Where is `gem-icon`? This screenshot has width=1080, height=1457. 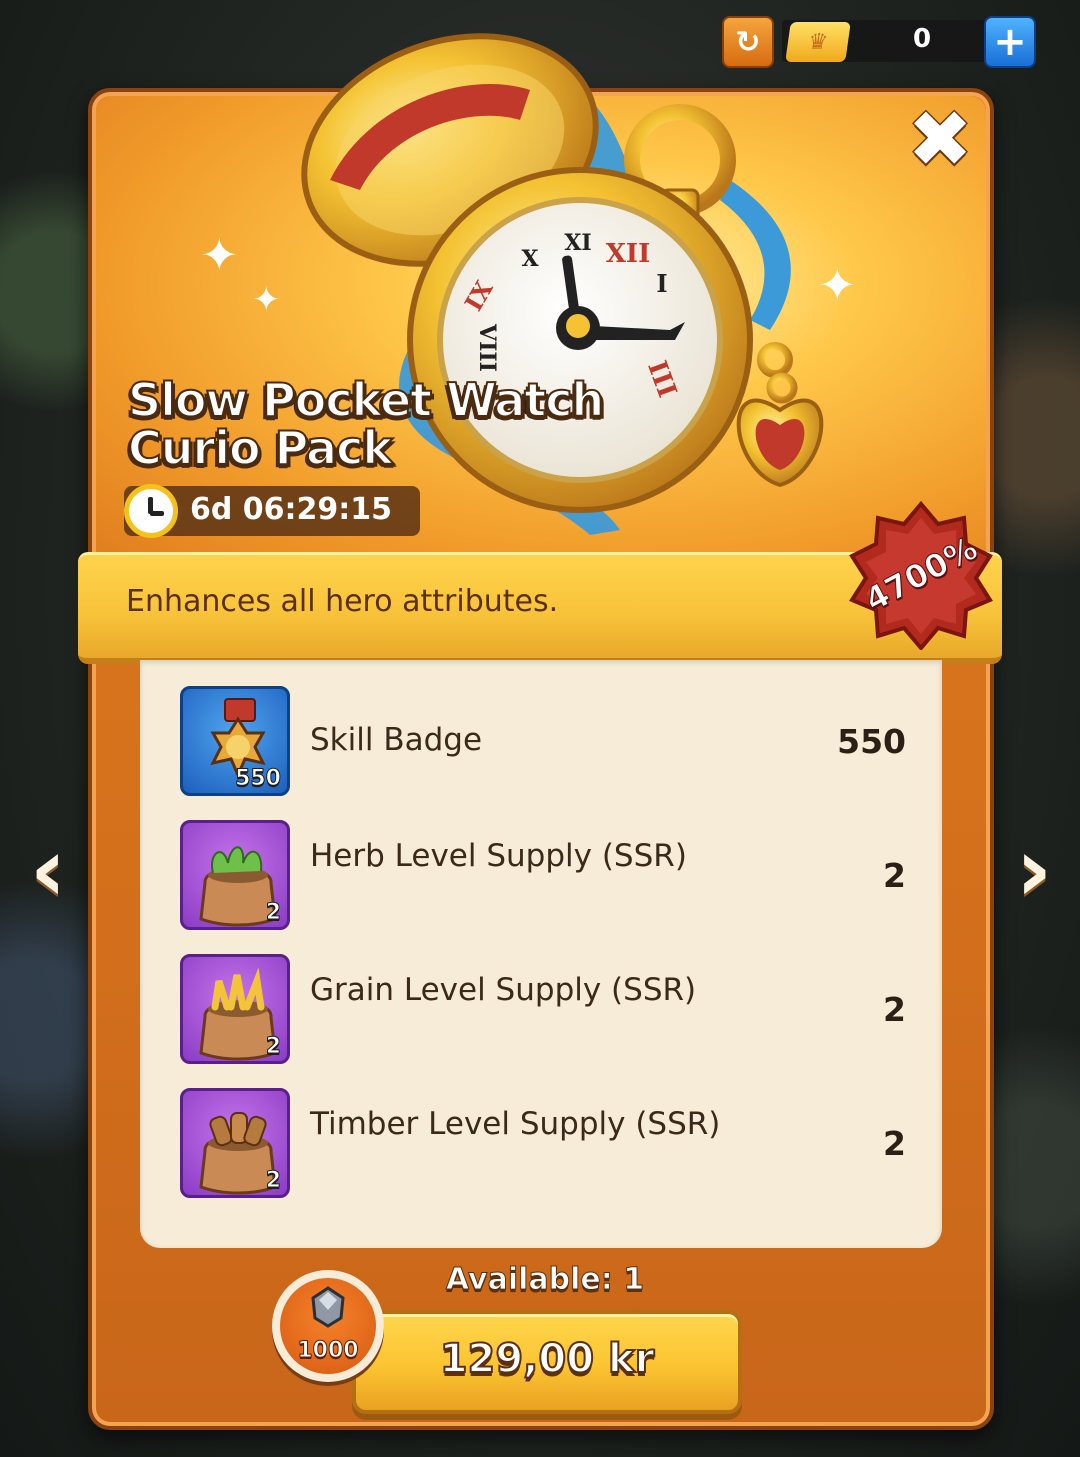 gem-icon is located at coordinates (328, 1307).